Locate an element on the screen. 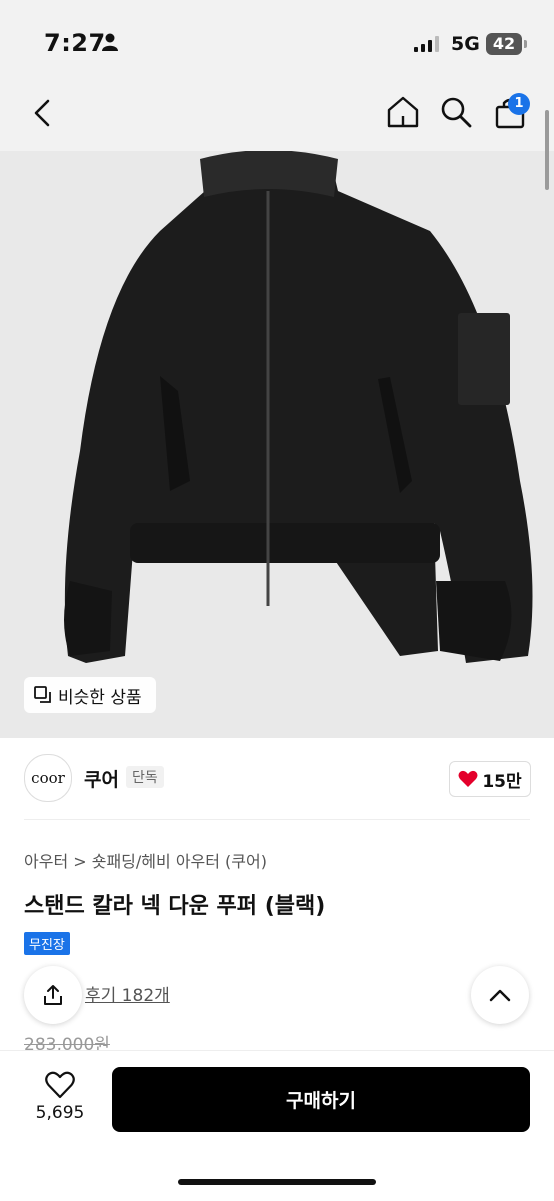 The height and width of the screenshot is (1201, 554). cart-count-badge: 1 is located at coordinates (519, 104).